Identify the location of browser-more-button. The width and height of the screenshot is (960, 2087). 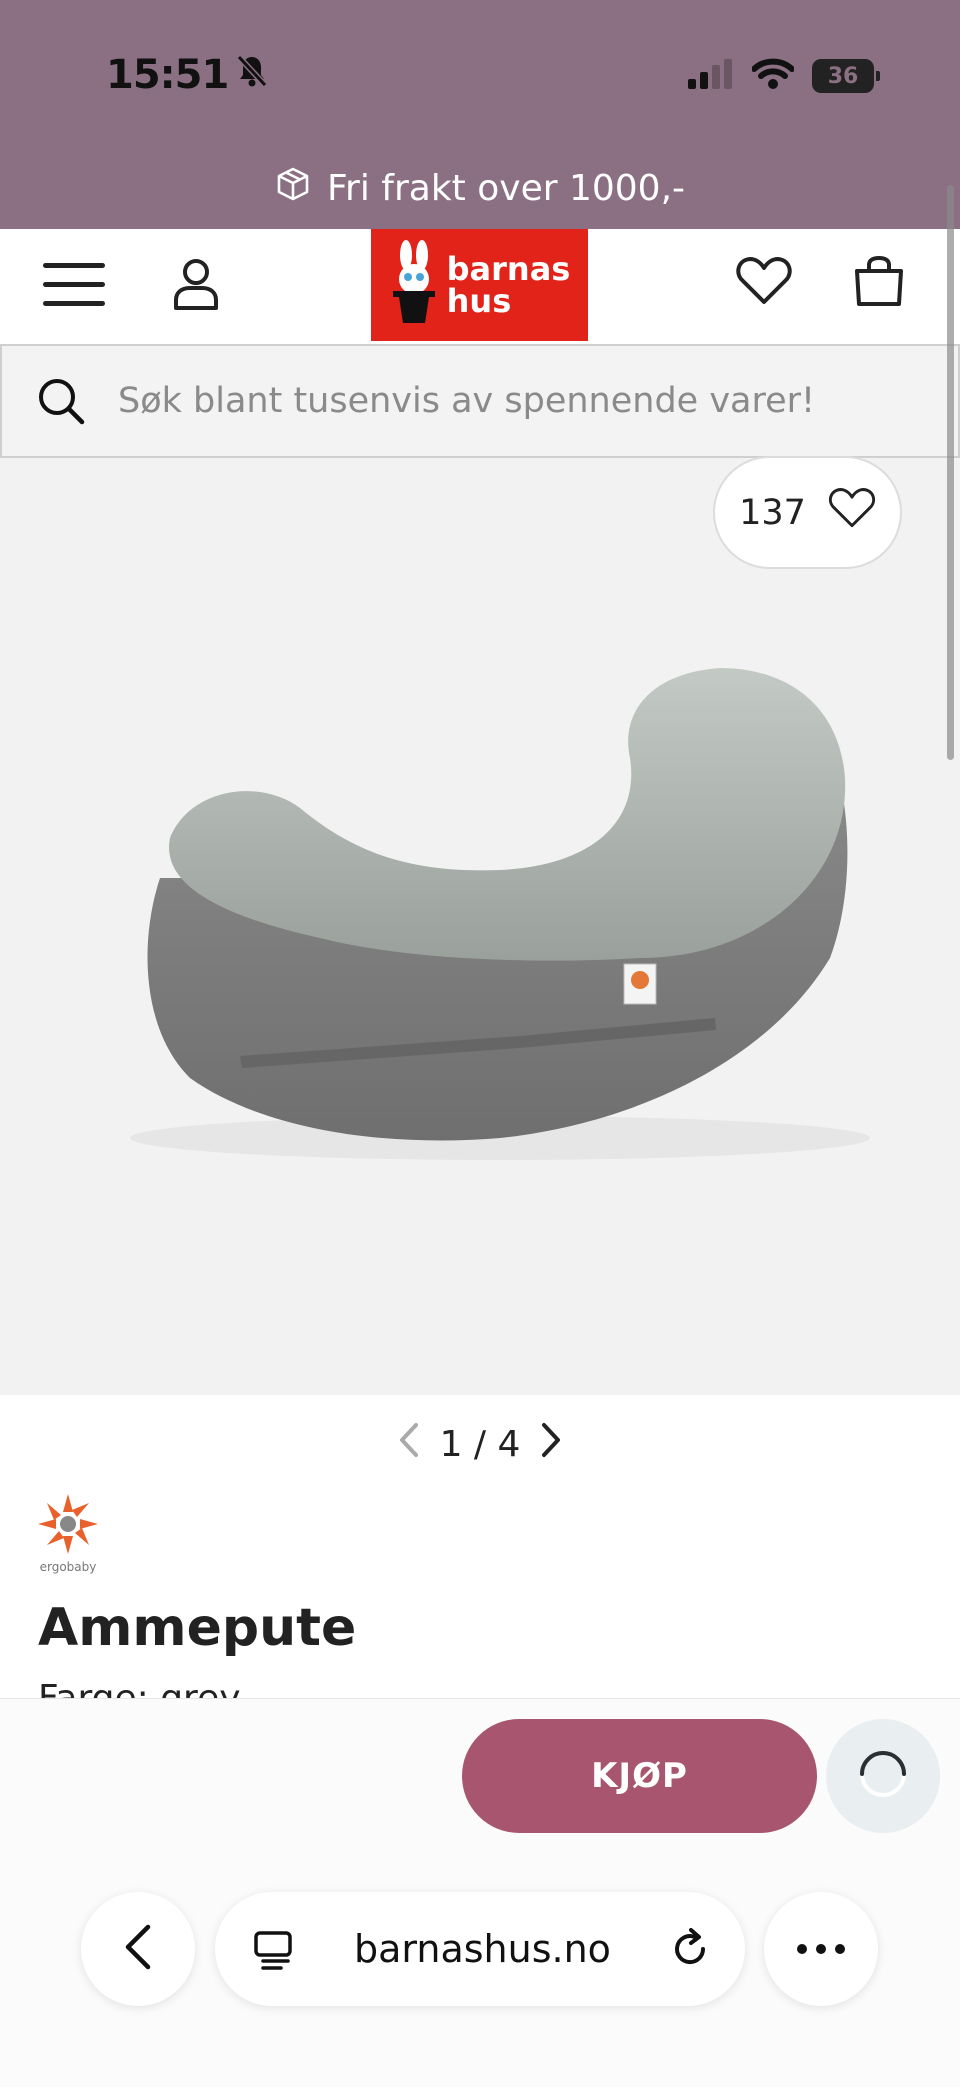
(821, 1949).